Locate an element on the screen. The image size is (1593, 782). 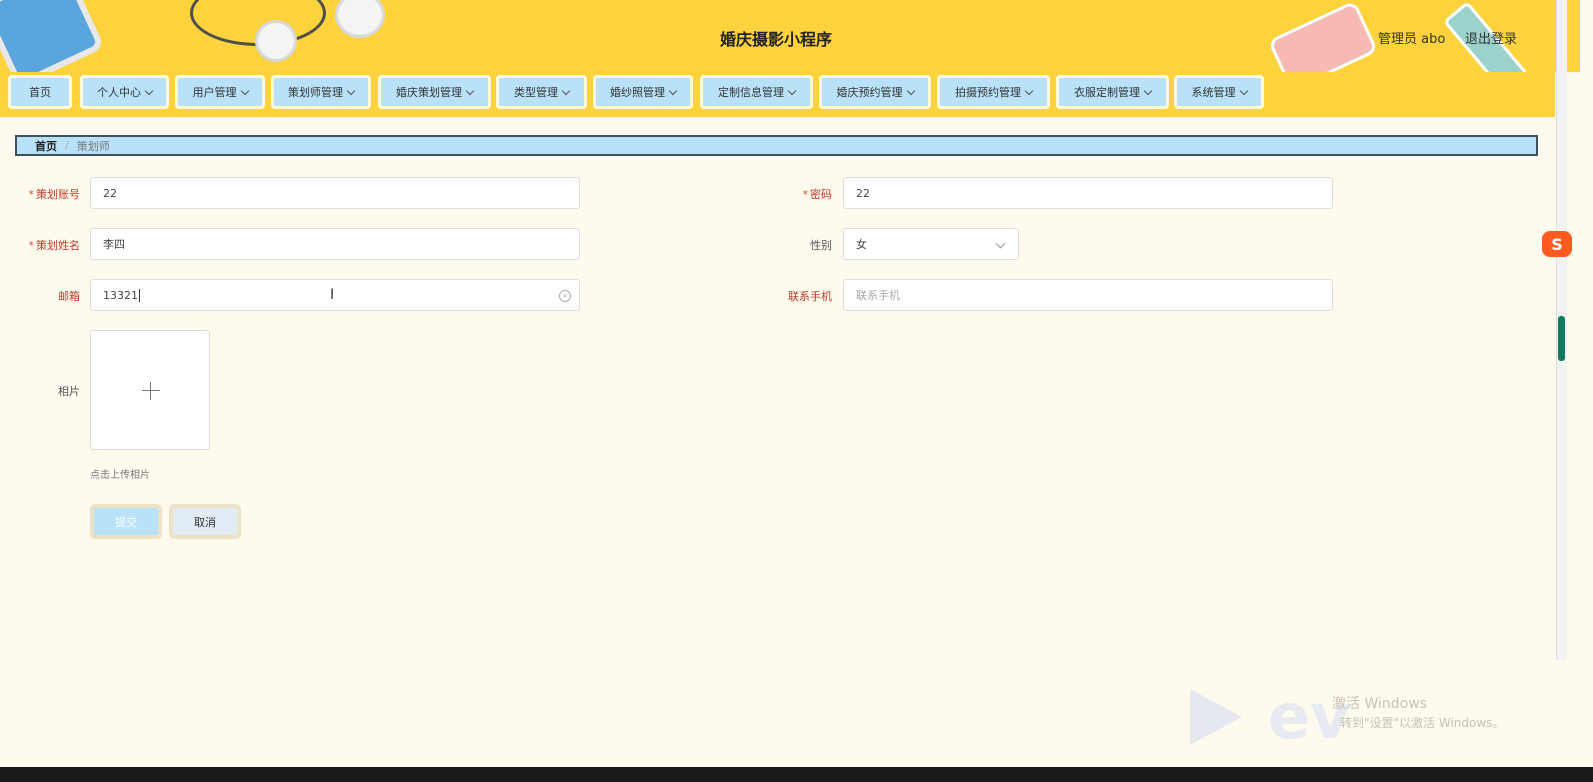
email-input: 13321 × is located at coordinates (335, 295).